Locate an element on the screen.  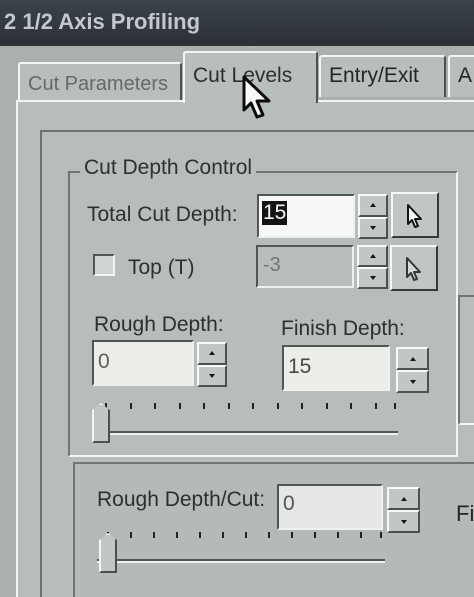
total-cut-depth-label: Total Cut Depth: is located at coordinates (162, 214).